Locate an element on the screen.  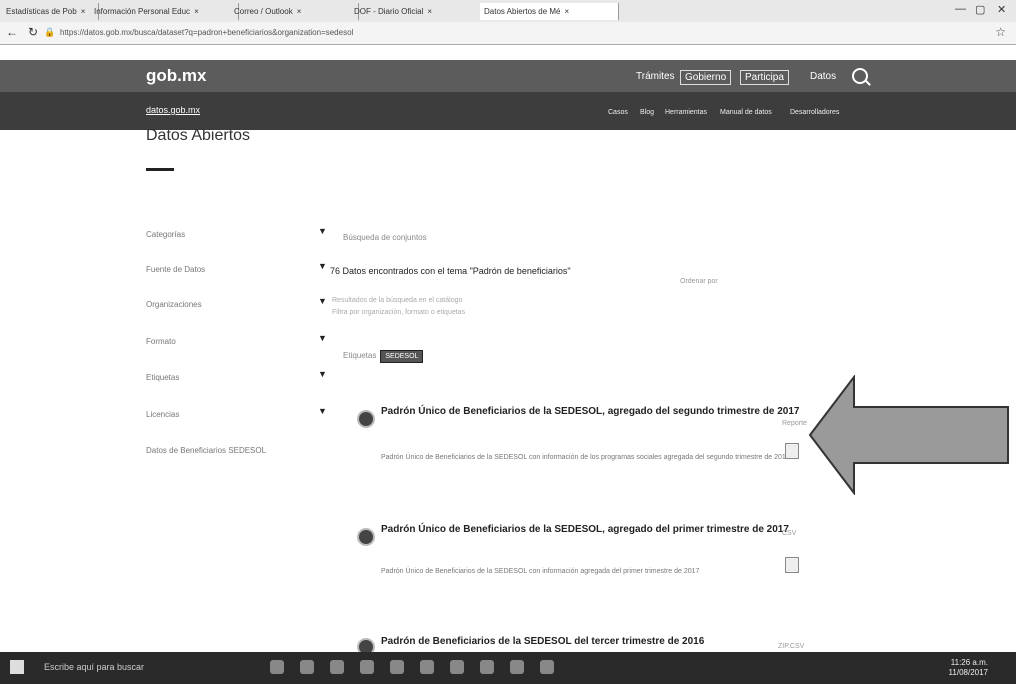
results-description: Resultados de la búsqueda en el catálogo is located at coordinates (397, 300).